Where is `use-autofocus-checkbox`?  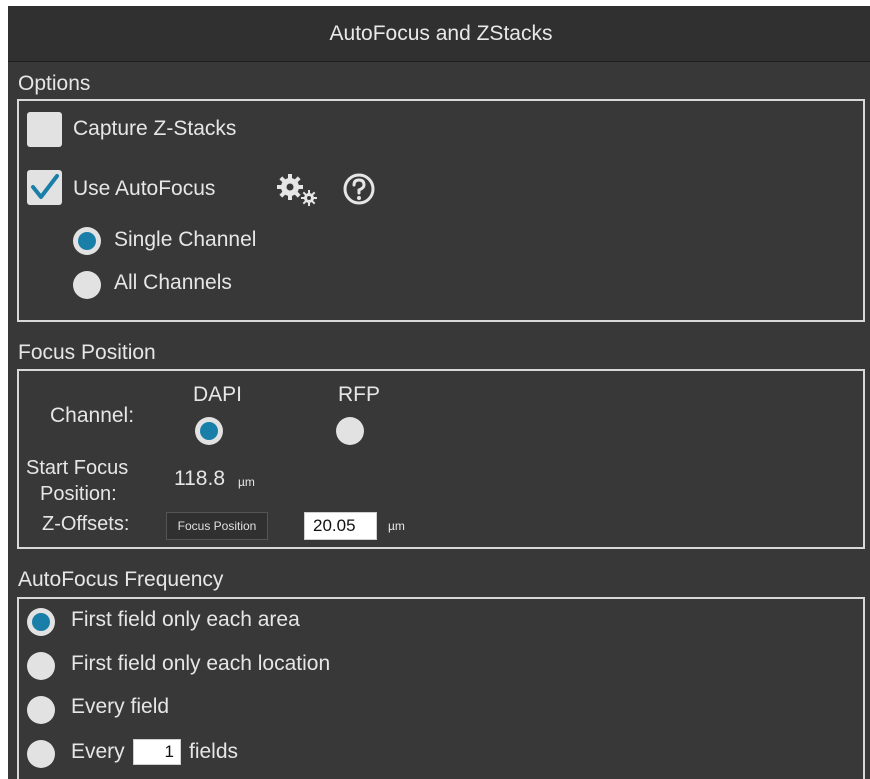
use-autofocus-checkbox is located at coordinates (44, 187).